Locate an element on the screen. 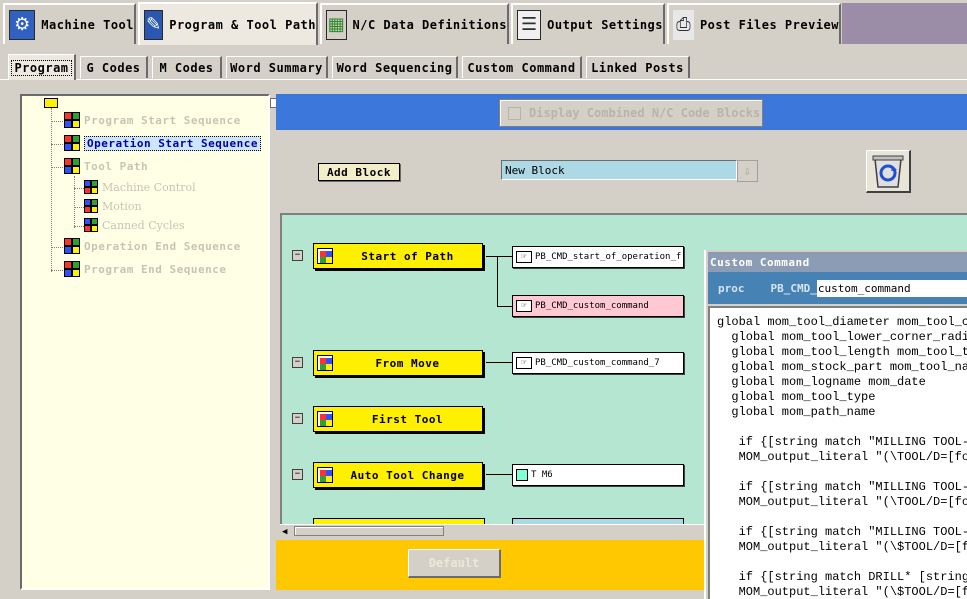 The image size is (967, 599). tree-item-machine-control: Machine Control is located at coordinates (140, 187).